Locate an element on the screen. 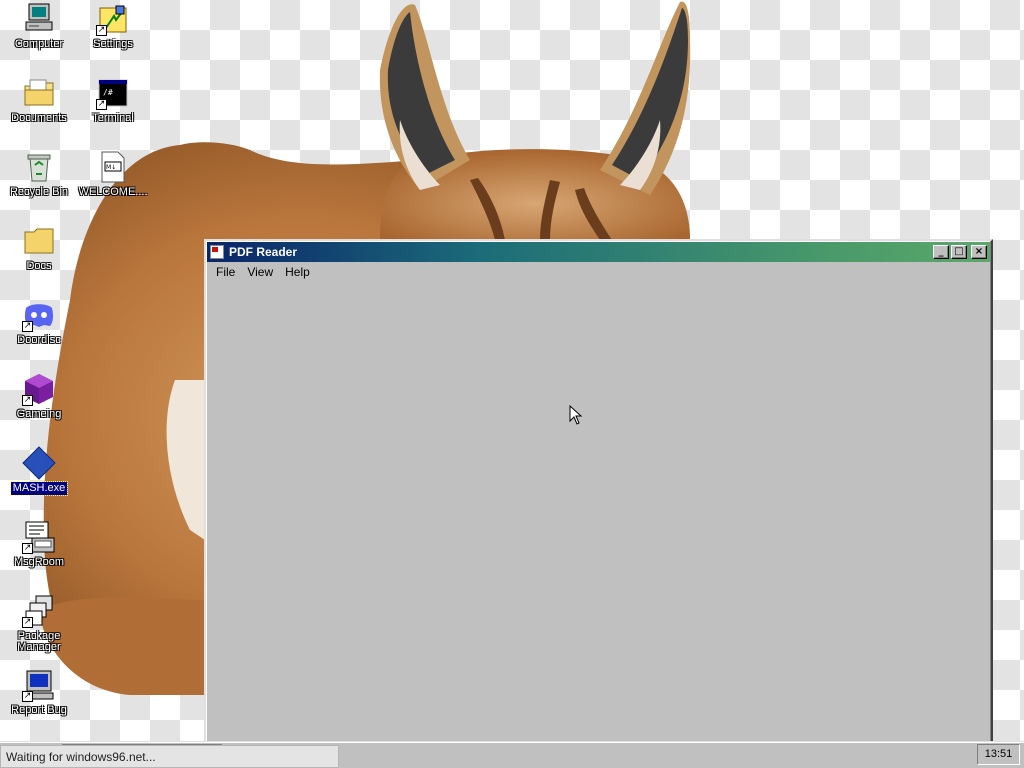  desktop-icon-terminal: /# ↗ Terminal is located at coordinates (113, 100).